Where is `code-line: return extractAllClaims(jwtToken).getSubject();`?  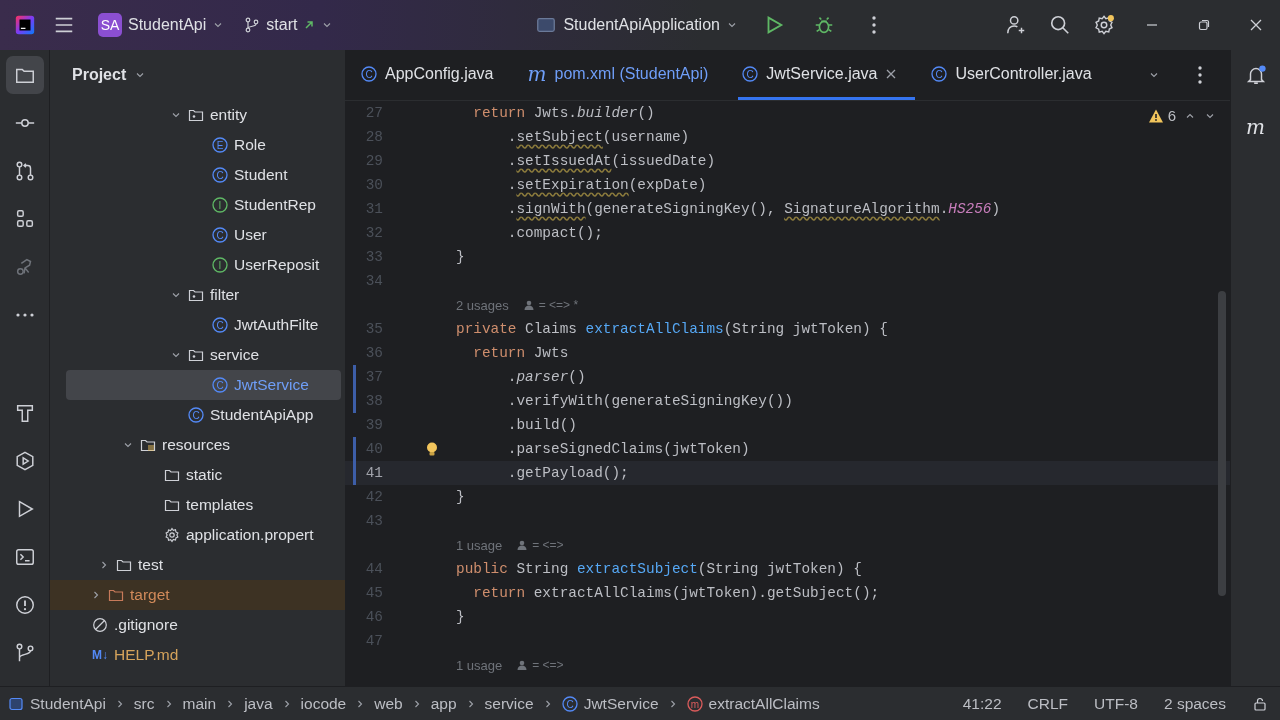
code-line: return extractAllClaims(jwtToken).getSubject(); is located at coordinates (676, 593).